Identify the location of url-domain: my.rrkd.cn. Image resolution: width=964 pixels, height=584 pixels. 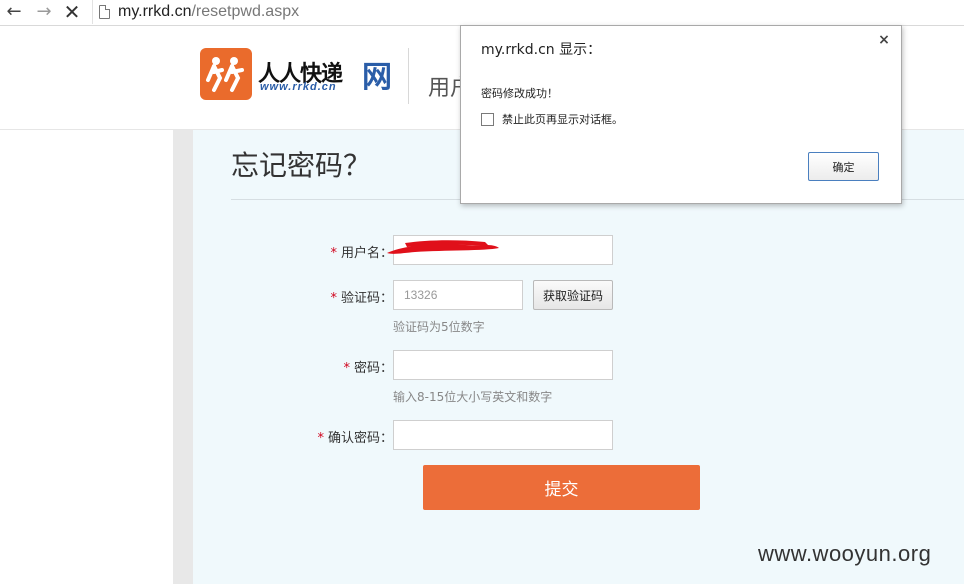
(155, 11).